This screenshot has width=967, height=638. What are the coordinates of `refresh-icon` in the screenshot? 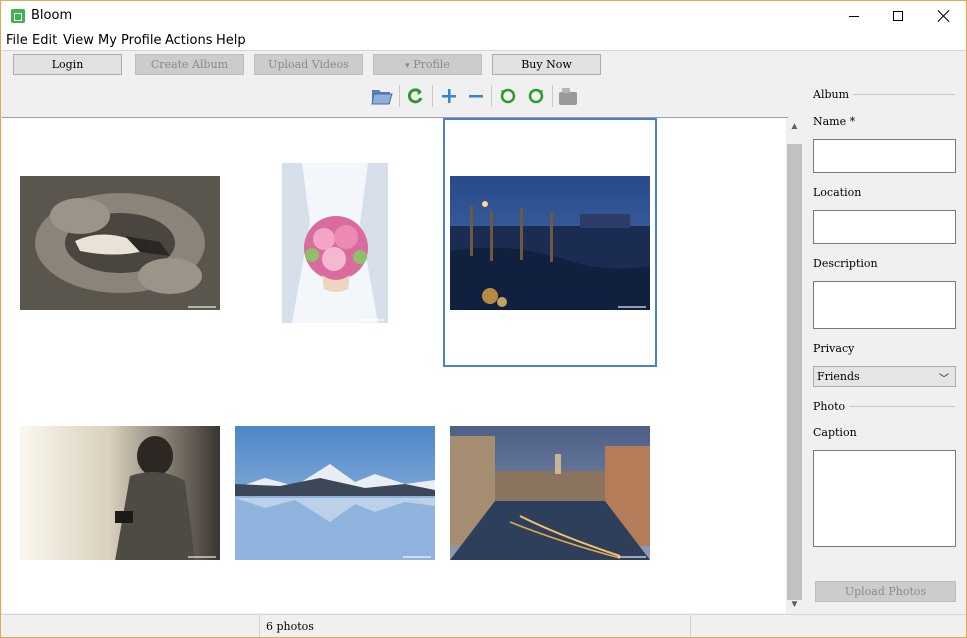 It's located at (416, 96).